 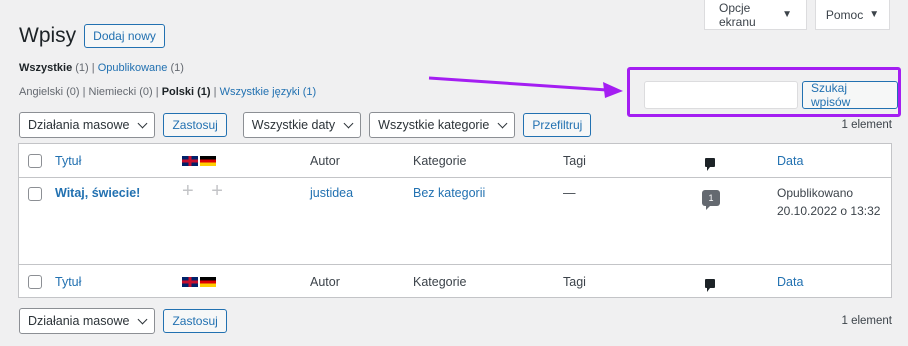 I want to click on column-title-footer: Tytuł, so click(x=68, y=282).